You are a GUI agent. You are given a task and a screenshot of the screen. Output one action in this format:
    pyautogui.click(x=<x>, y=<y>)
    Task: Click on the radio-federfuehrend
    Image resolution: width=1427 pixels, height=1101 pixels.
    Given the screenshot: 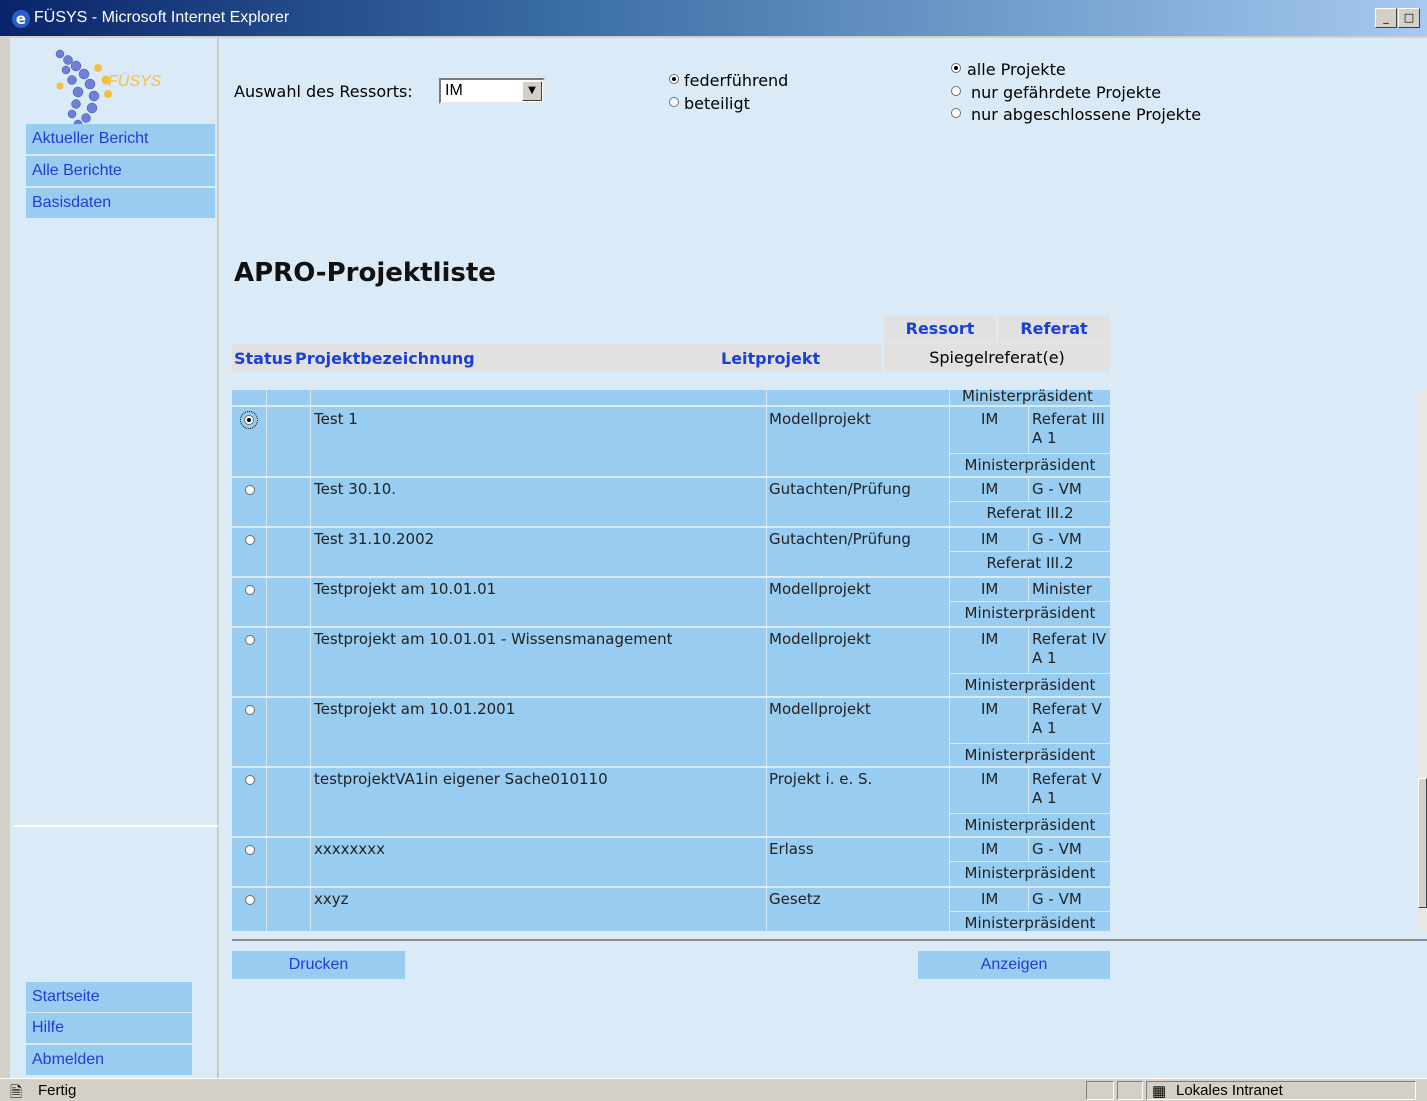 What is the action you would take?
    pyautogui.click(x=674, y=79)
    